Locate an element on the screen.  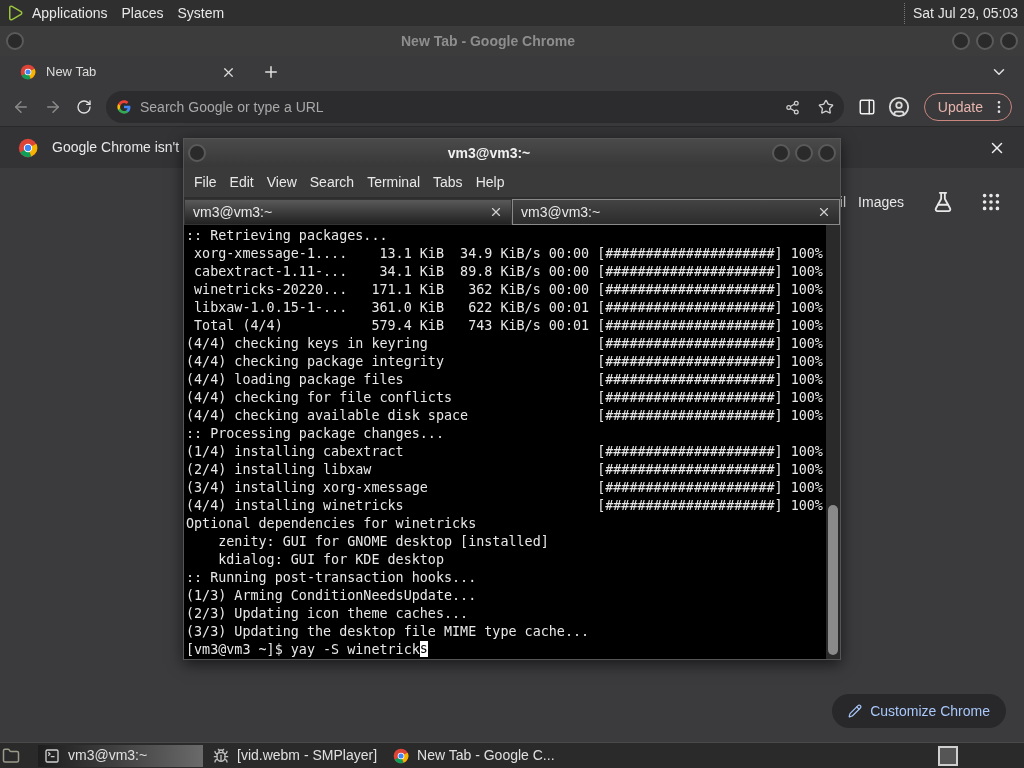
window-title: New Tab - Google Chrome is located at coordinates (488, 41).